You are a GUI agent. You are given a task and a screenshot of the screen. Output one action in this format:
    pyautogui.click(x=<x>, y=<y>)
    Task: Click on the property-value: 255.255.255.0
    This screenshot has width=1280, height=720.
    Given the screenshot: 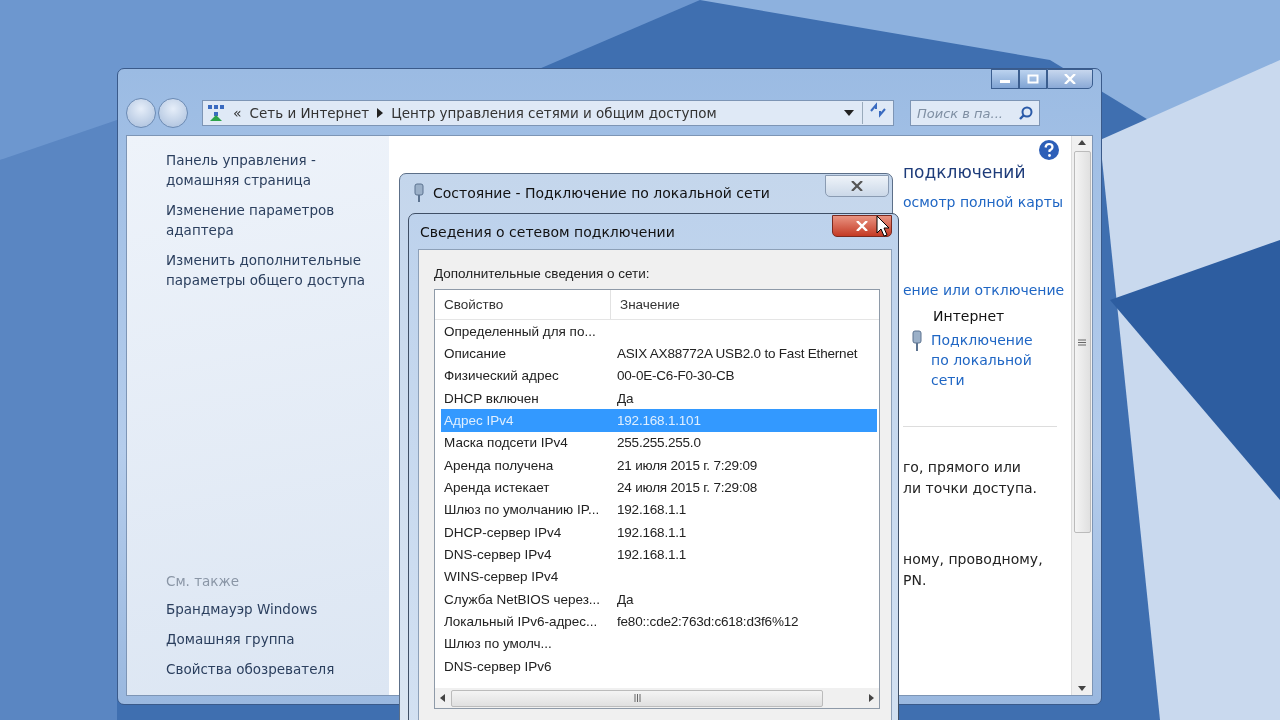 What is the action you would take?
    pyautogui.click(x=659, y=443)
    